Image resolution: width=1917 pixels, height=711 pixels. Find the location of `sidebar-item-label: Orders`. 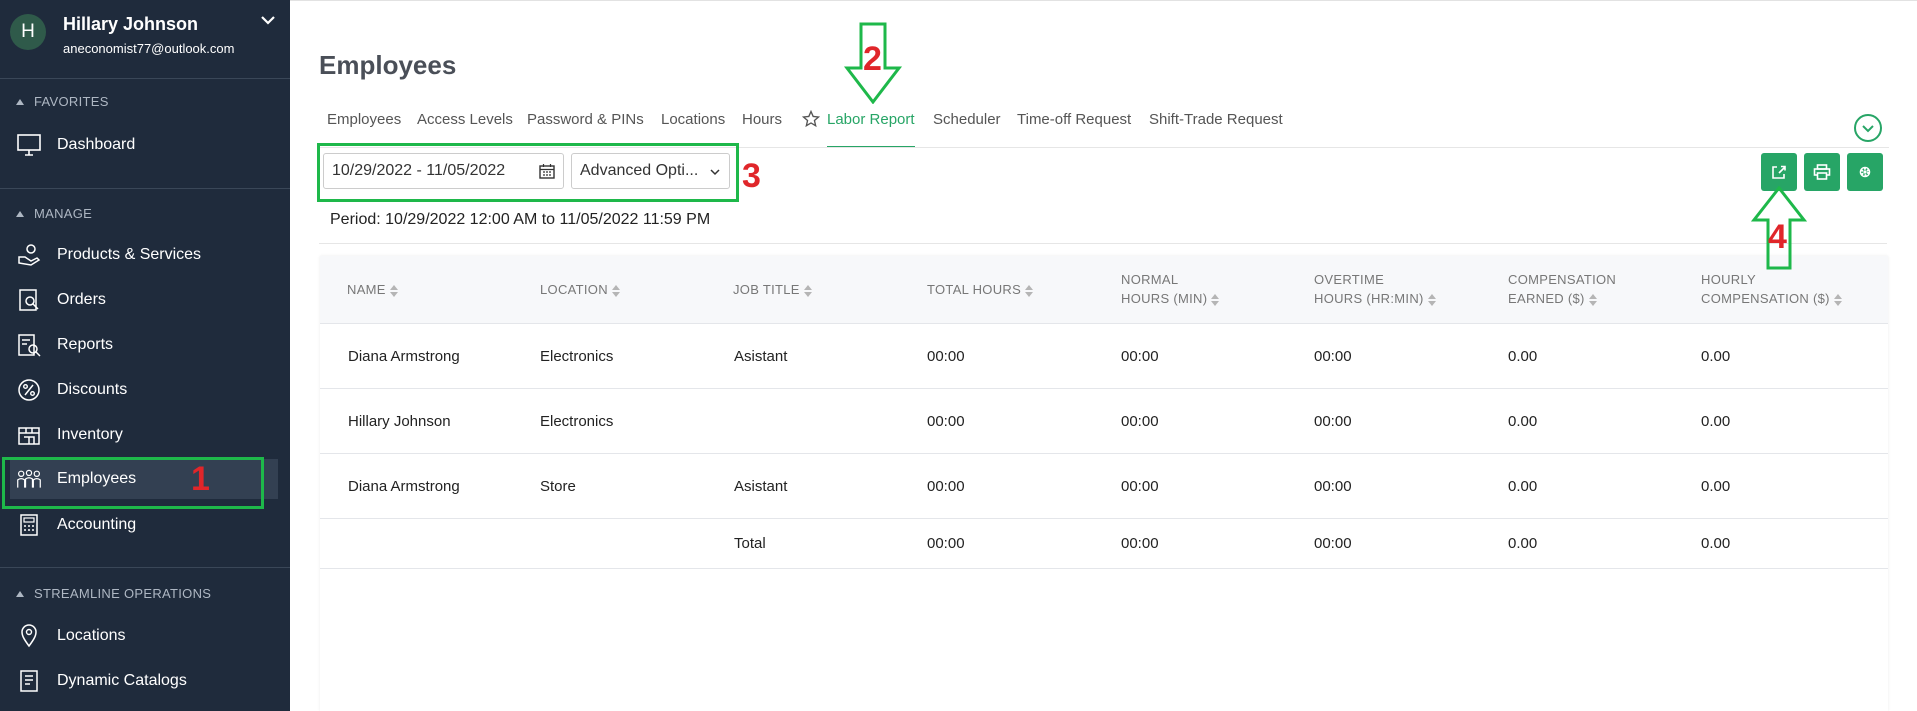

sidebar-item-label: Orders is located at coordinates (81, 299).